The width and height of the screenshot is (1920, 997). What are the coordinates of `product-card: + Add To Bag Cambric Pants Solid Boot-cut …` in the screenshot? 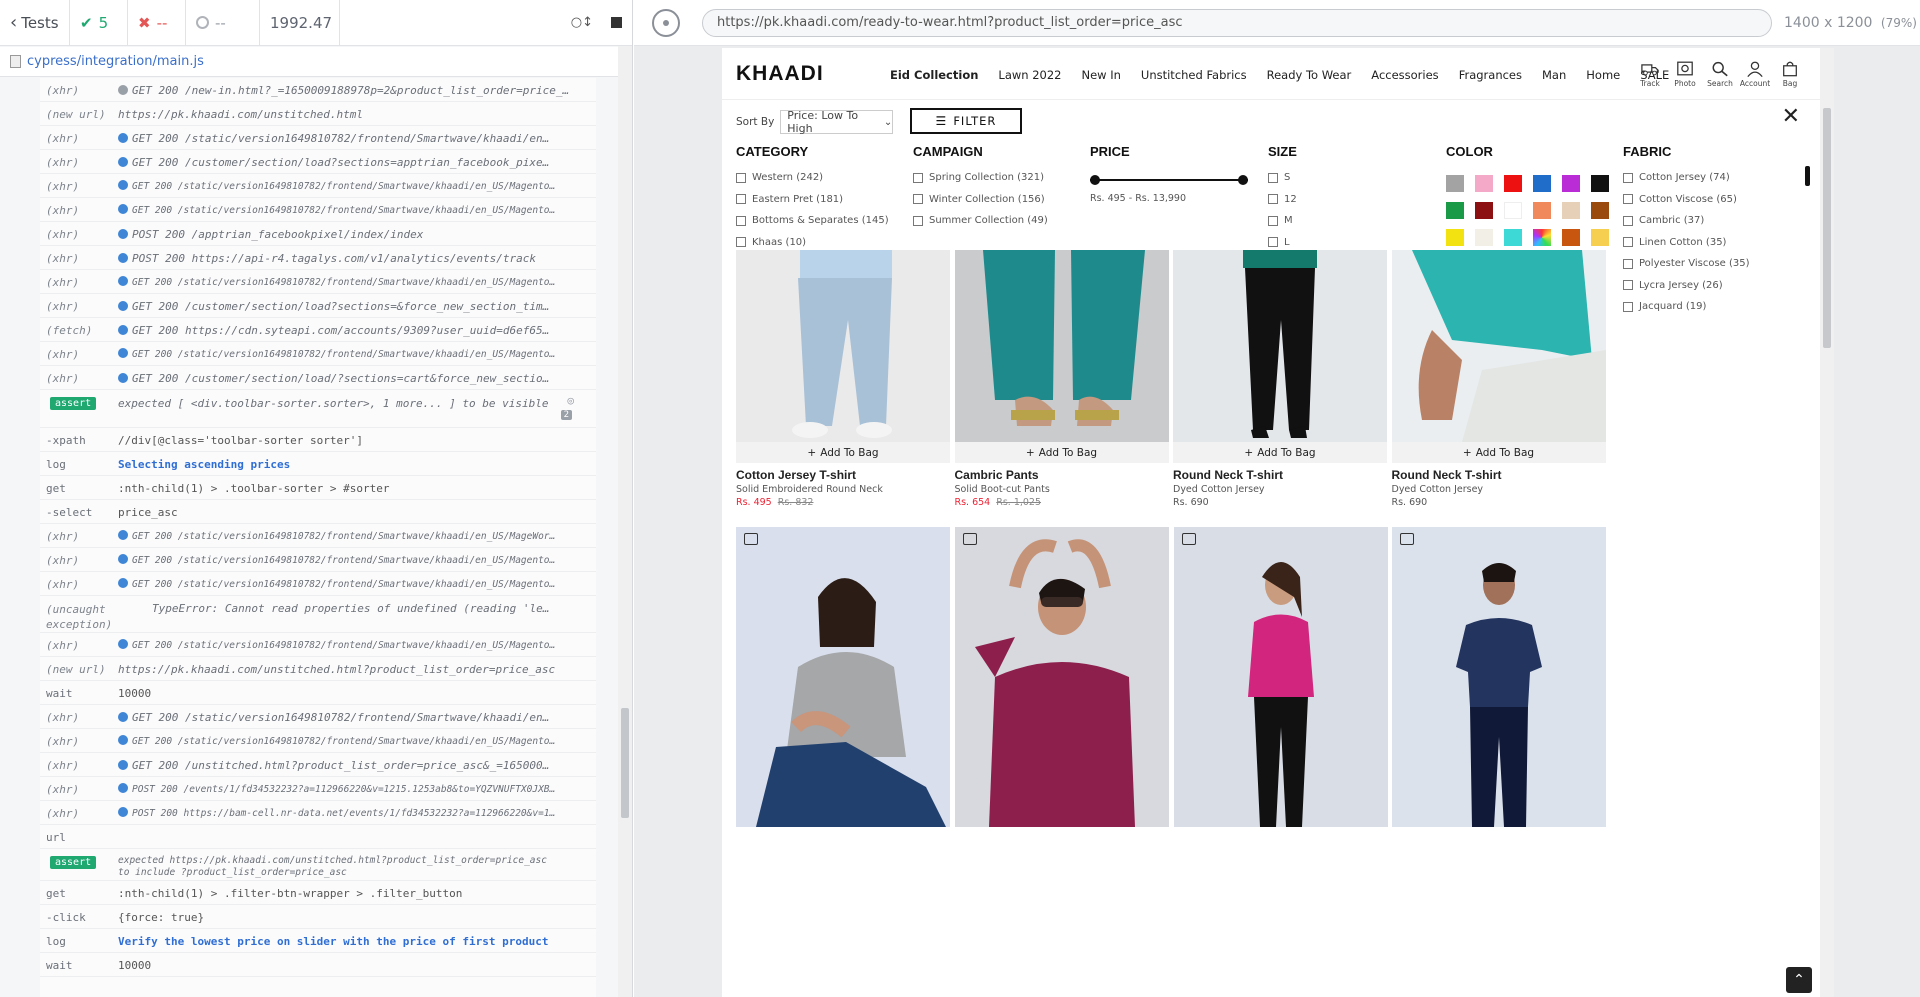 It's located at (1061, 379).